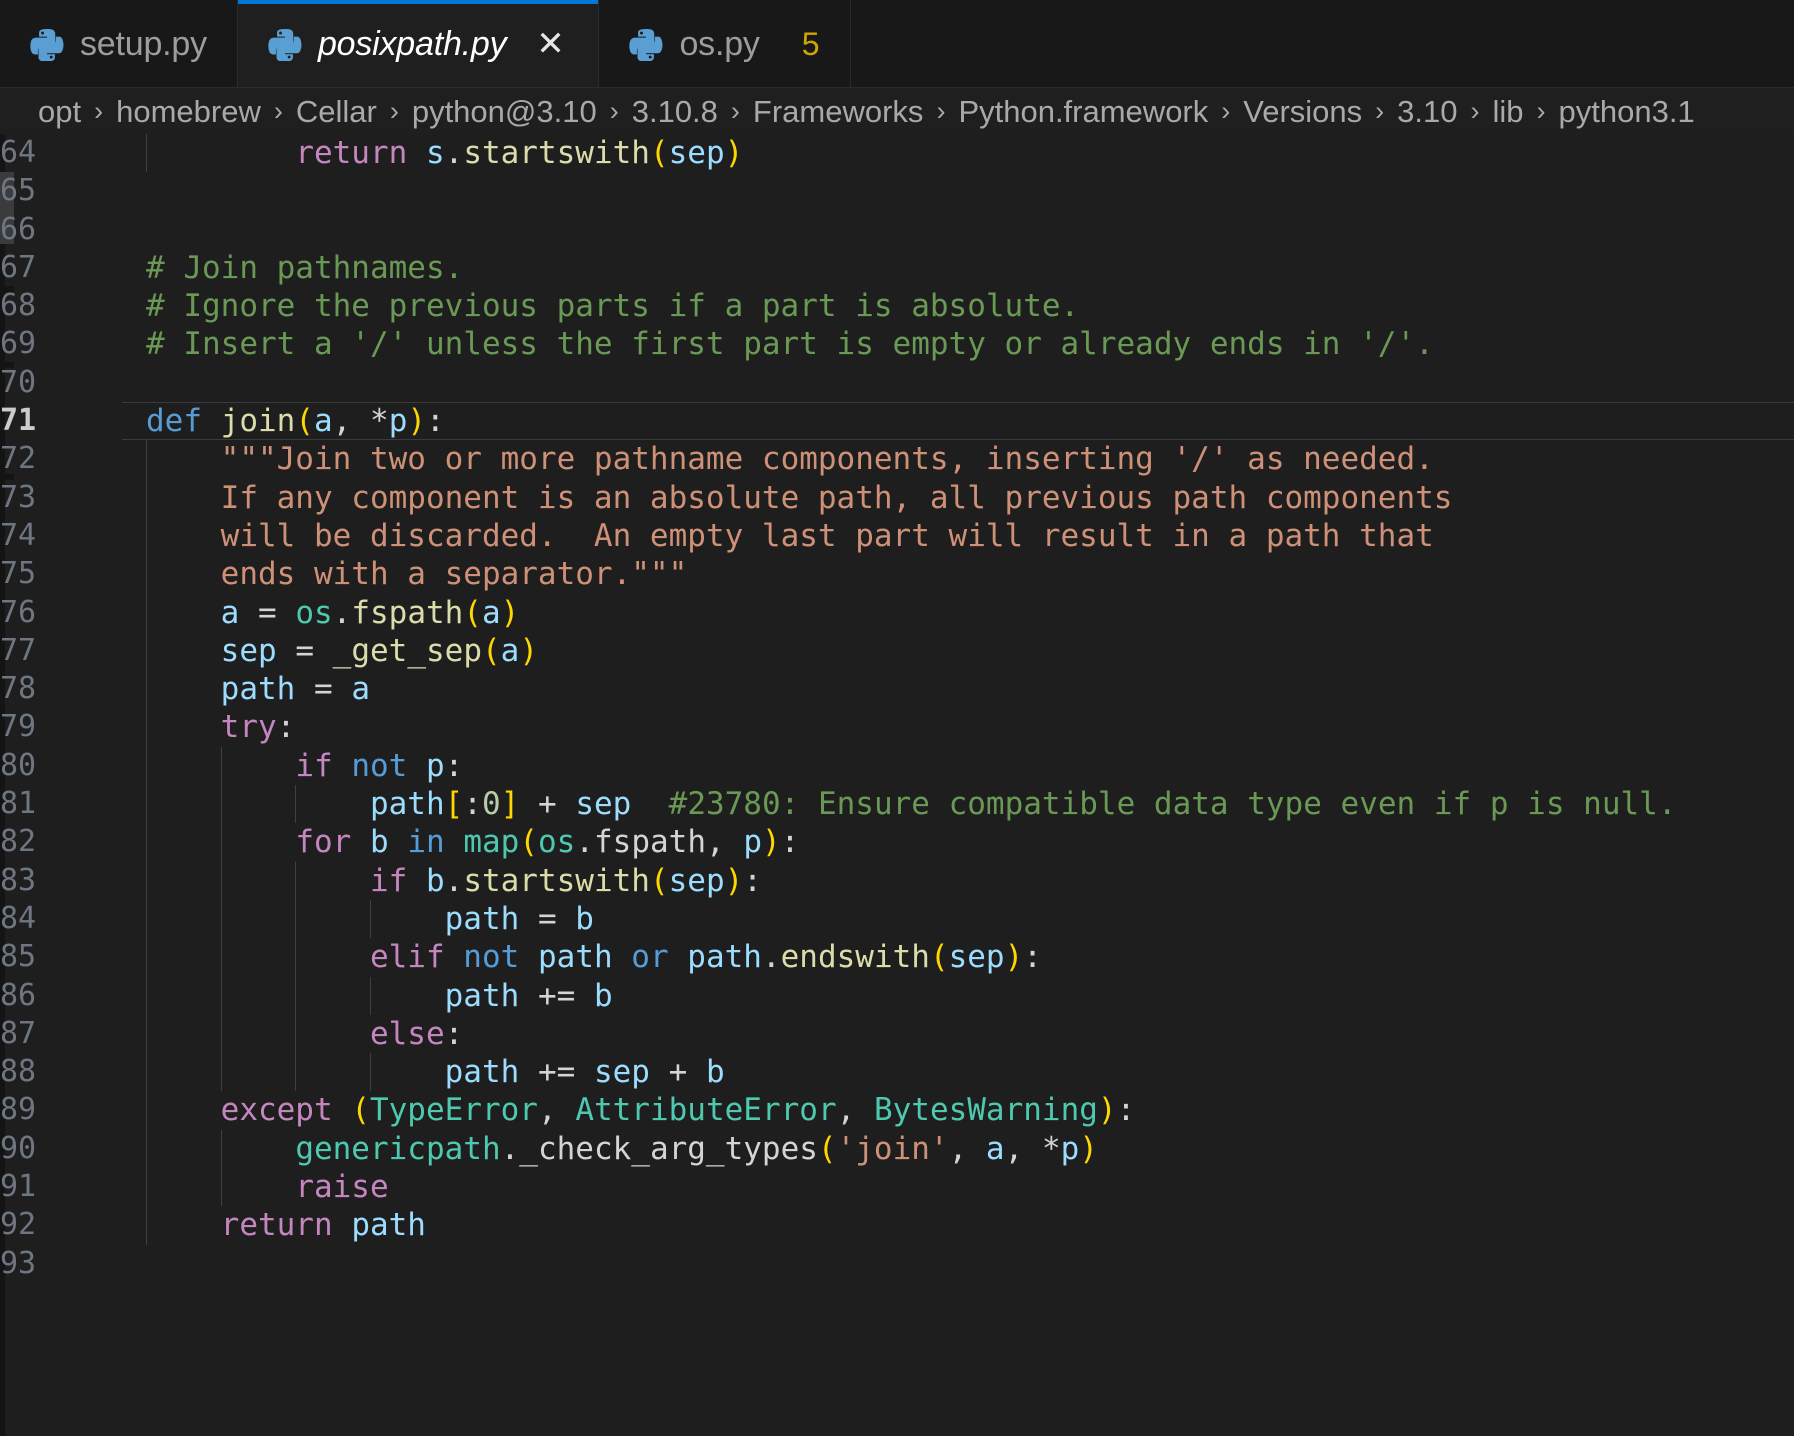 This screenshot has width=1794, height=1436. What do you see at coordinates (61, 459) in the screenshot?
I see `gutter-row: 72` at bounding box center [61, 459].